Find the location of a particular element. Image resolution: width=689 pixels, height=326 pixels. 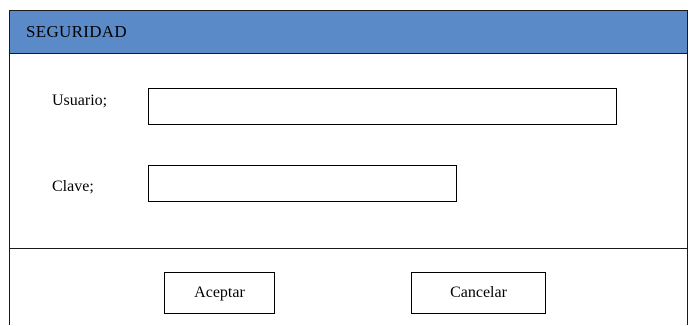

usuario-input is located at coordinates (382, 106).